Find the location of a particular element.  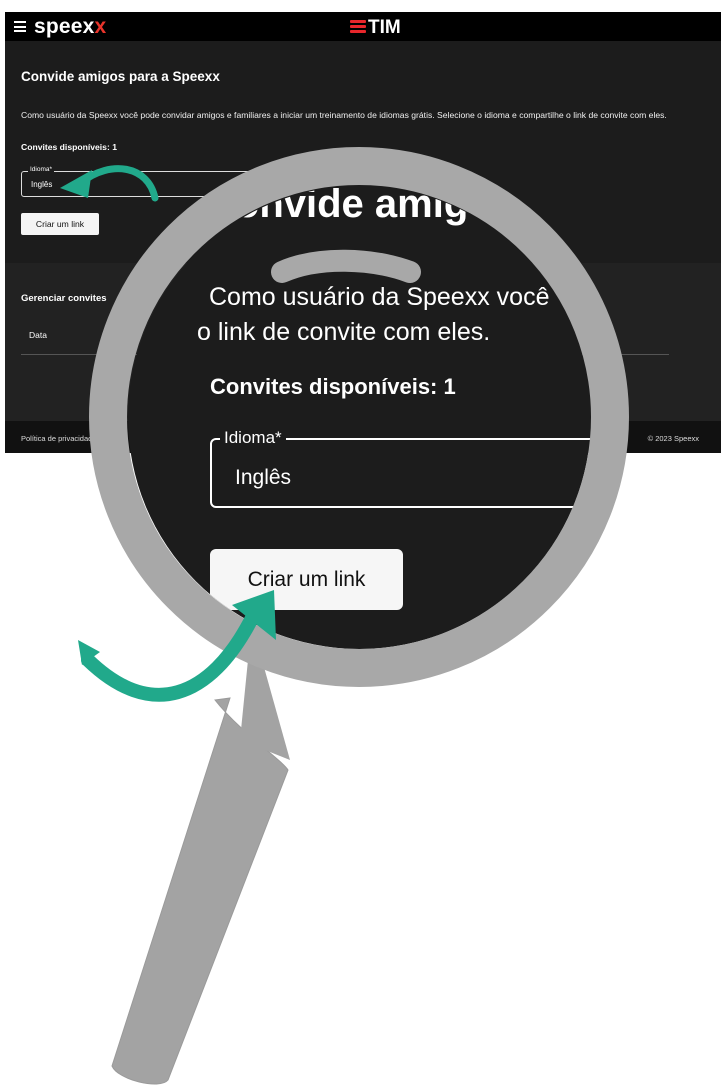

language-value: Inglês is located at coordinates (42, 184).